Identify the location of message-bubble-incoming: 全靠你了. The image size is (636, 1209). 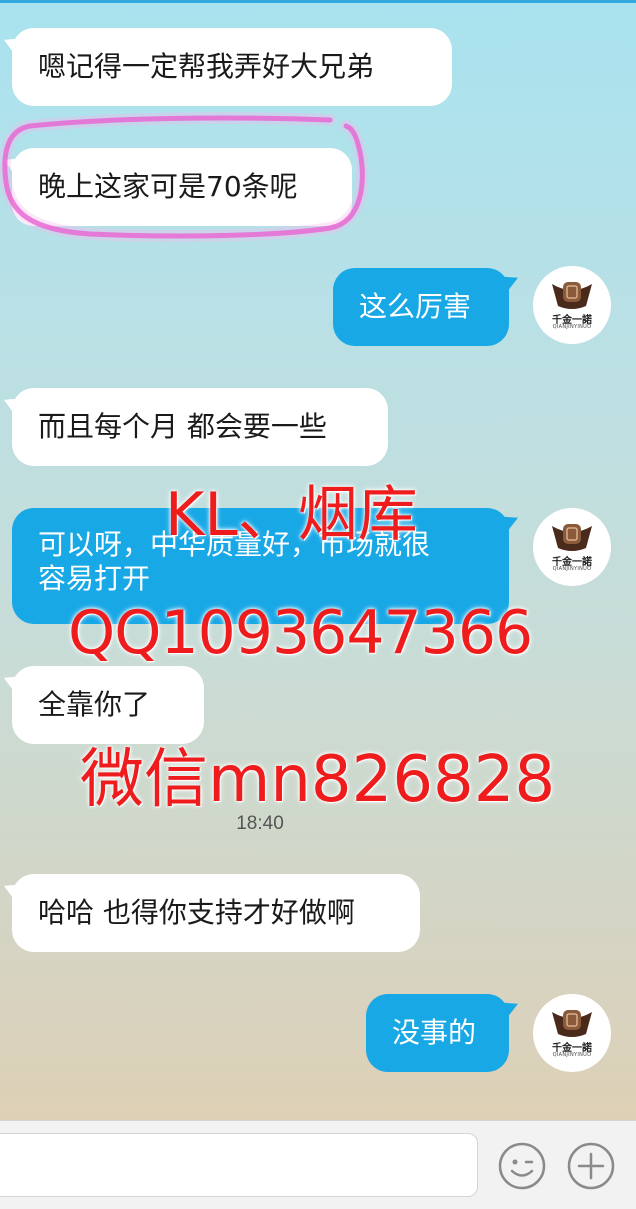
(108, 705).